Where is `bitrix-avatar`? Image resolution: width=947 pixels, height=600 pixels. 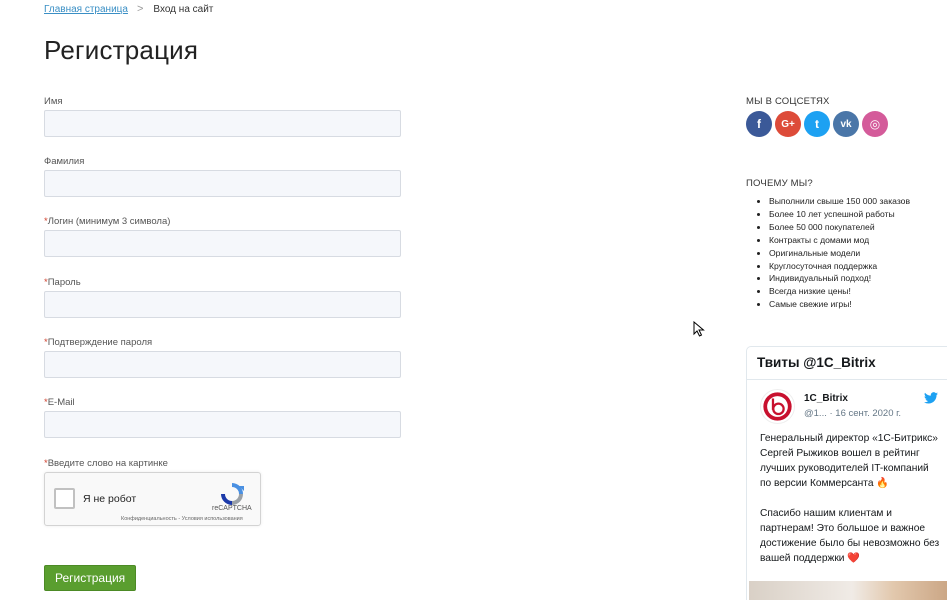
bitrix-avatar is located at coordinates (777, 406).